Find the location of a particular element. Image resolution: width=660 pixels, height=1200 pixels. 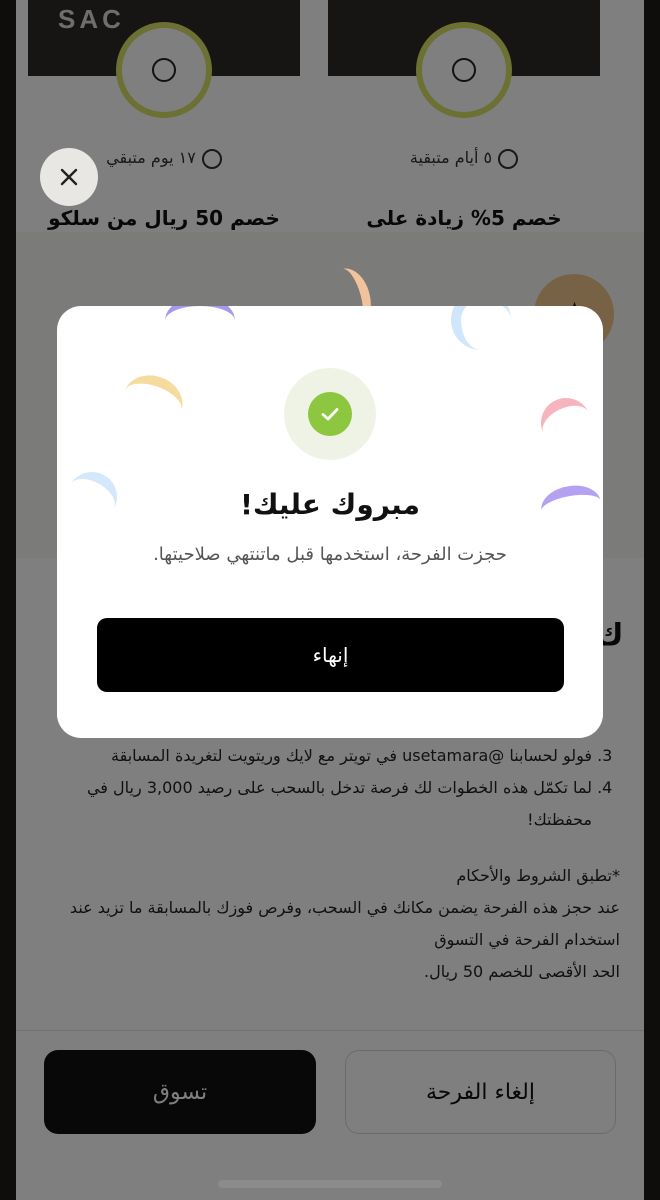

home-indicator is located at coordinates (330, 1184).